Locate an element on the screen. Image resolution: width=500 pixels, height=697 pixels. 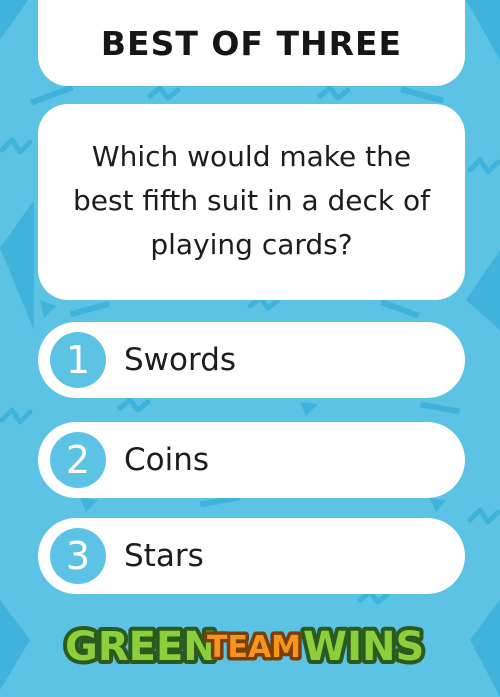
green-team-wins-logo: GREEN TEAM WINS is located at coordinates (244, 647).